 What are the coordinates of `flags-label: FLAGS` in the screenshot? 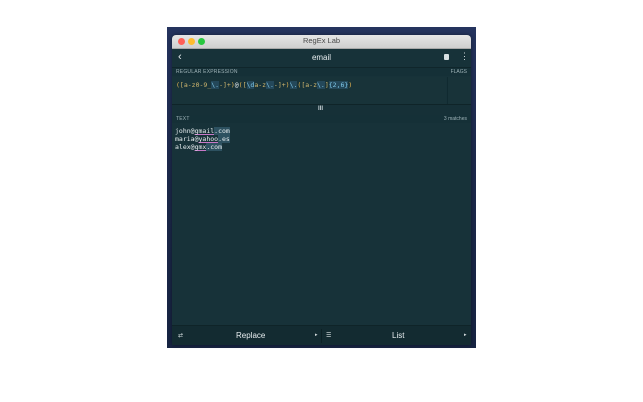 It's located at (458, 72).